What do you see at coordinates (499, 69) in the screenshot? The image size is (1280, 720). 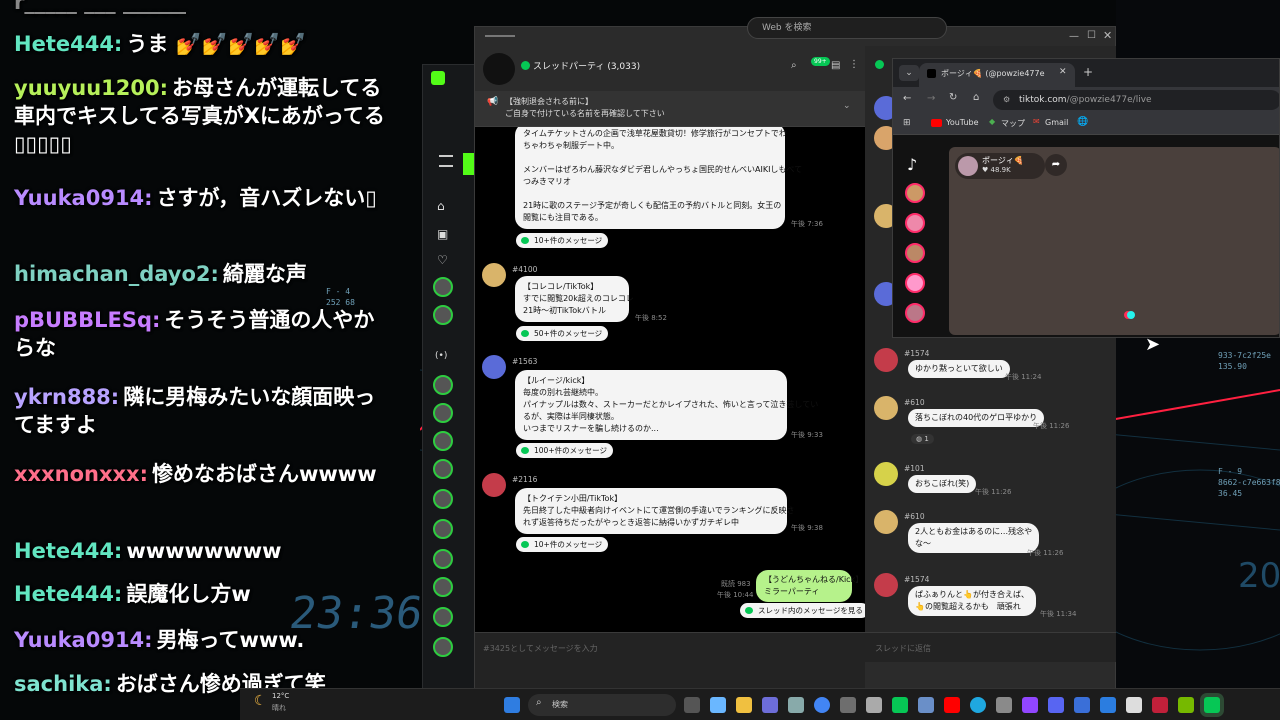 I see `group-avatar` at bounding box center [499, 69].